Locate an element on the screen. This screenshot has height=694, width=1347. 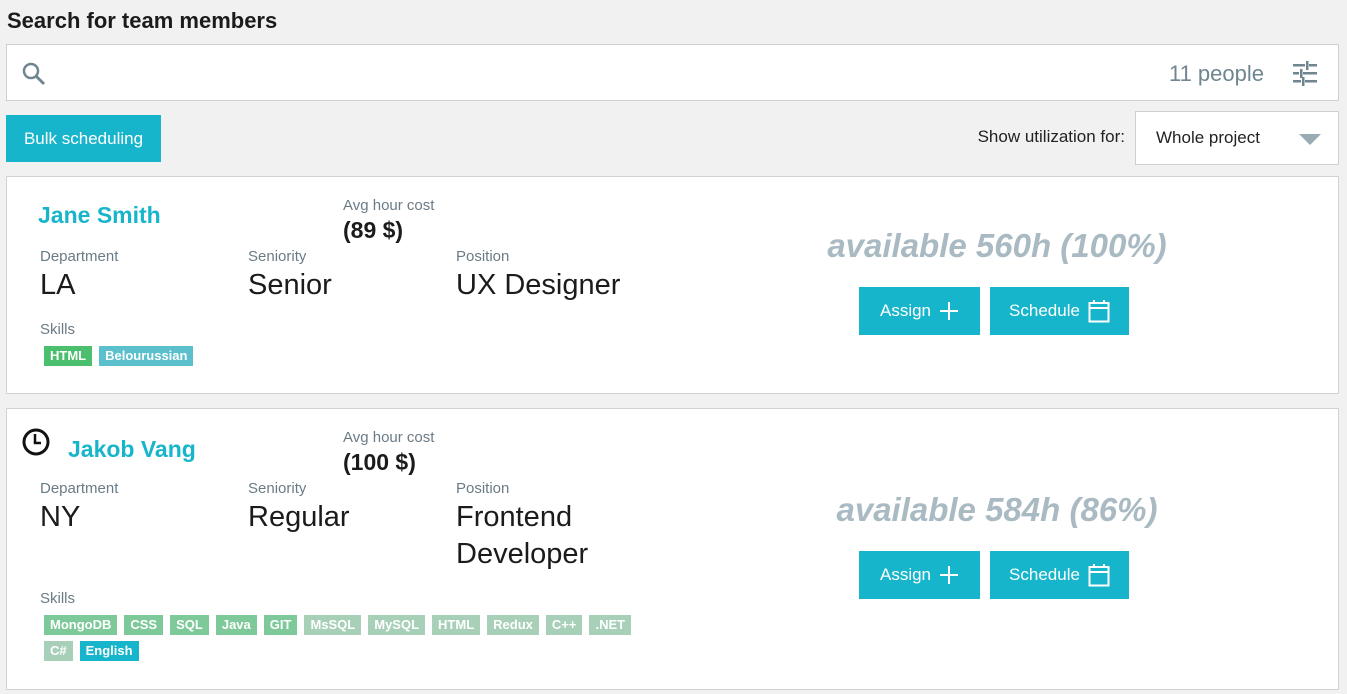
utilization-label: Show utilization for: is located at coordinates (1051, 136).